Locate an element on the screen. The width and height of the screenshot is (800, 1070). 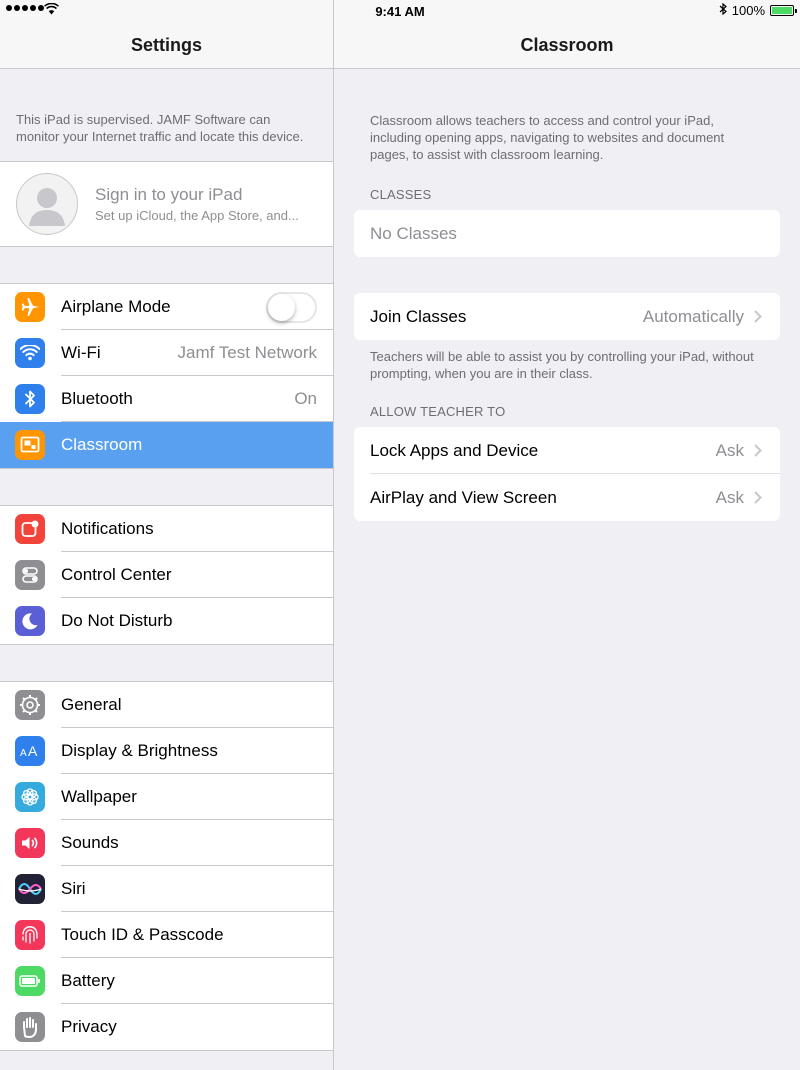
no-classes-row: No Classes is located at coordinates (567, 233).